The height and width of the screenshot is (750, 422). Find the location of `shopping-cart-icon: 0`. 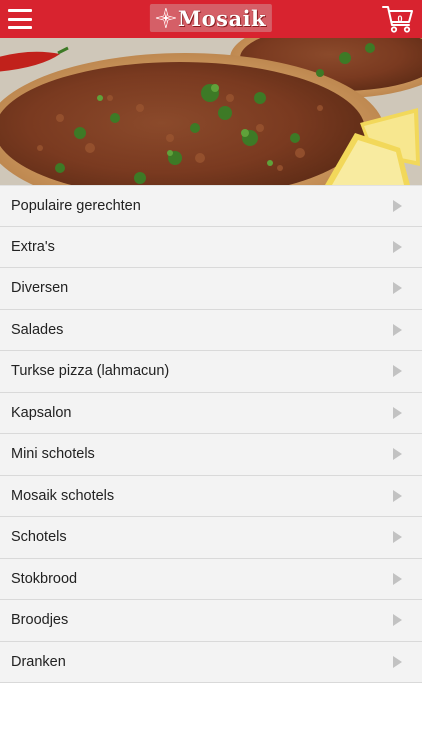

shopping-cart-icon: 0 is located at coordinates (398, 19).